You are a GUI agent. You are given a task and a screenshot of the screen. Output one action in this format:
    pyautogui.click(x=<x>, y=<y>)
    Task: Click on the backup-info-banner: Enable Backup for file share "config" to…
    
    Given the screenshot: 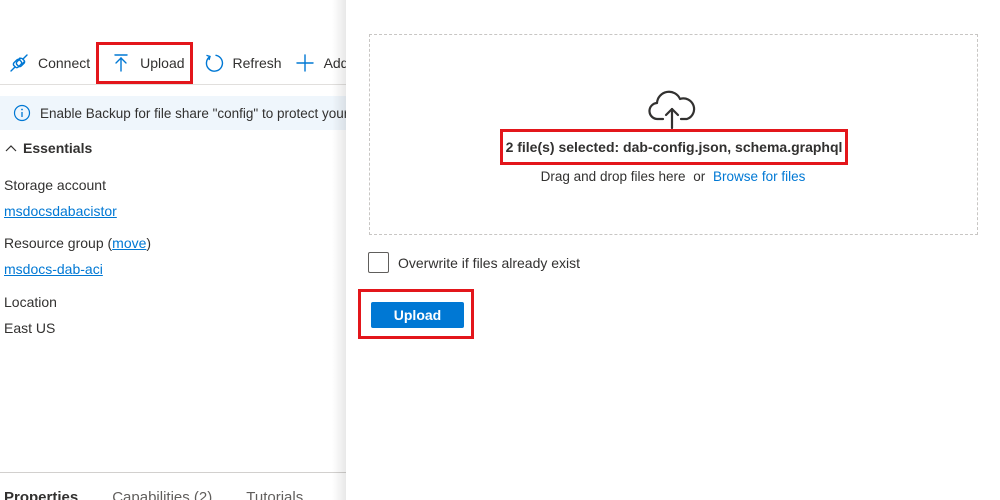 What is the action you would take?
    pyautogui.click(x=173, y=113)
    